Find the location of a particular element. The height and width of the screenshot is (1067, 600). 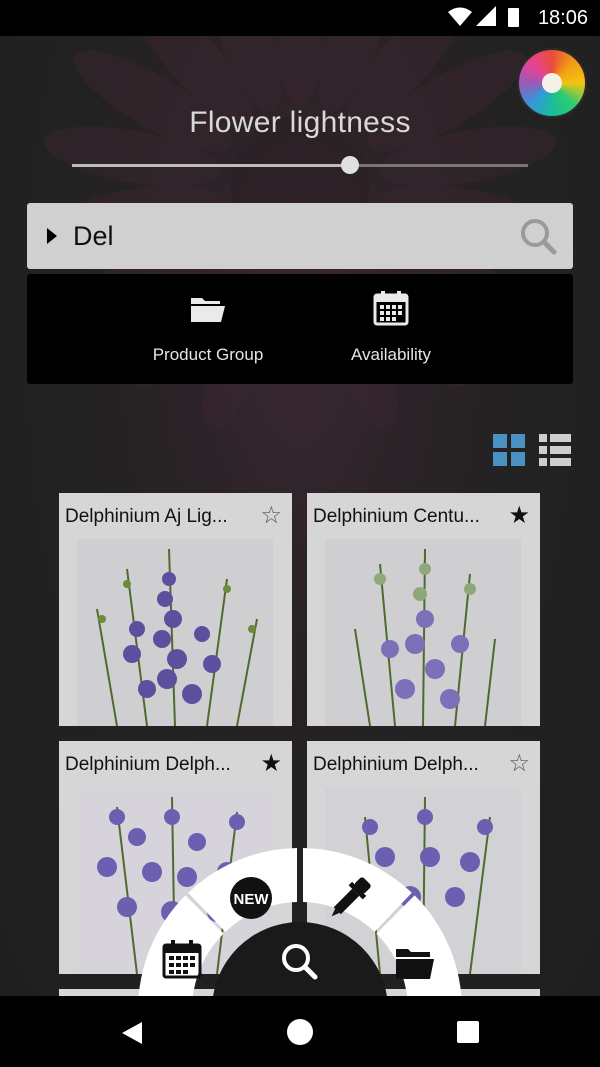

filter-panel: Product Group Availability is located at coordinates (300, 329).